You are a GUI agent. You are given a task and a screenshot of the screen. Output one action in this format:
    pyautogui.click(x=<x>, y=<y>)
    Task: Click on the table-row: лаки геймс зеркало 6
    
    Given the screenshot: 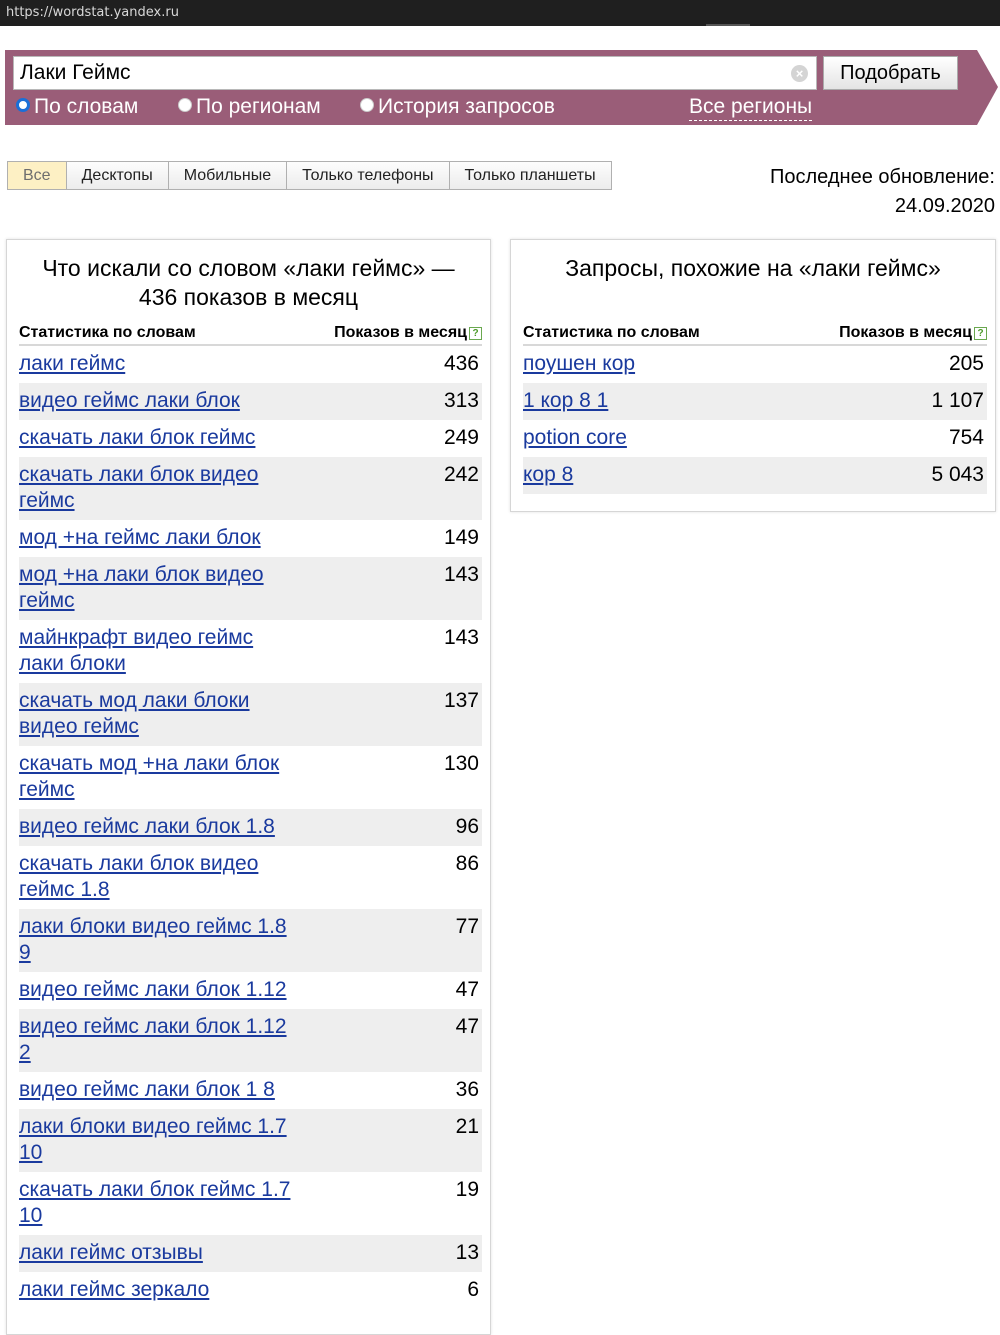 What is the action you would take?
    pyautogui.click(x=250, y=1290)
    